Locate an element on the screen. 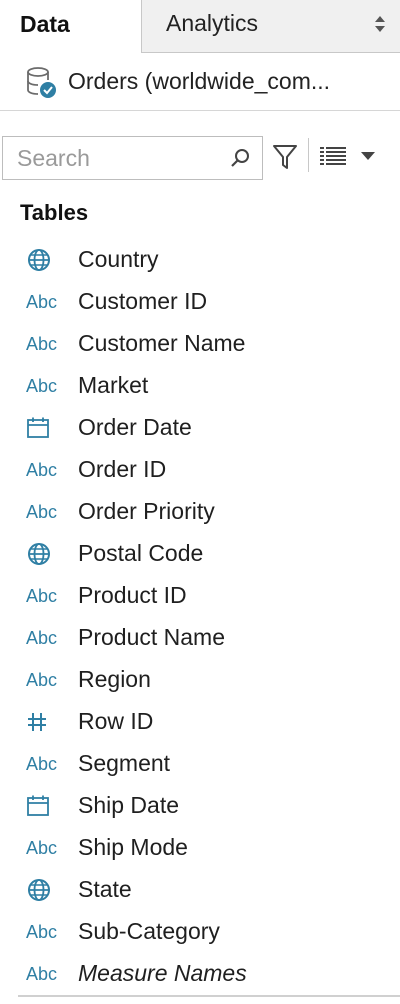 This screenshot has width=400, height=1004. field-item: Abc Order ID is located at coordinates (200, 470).